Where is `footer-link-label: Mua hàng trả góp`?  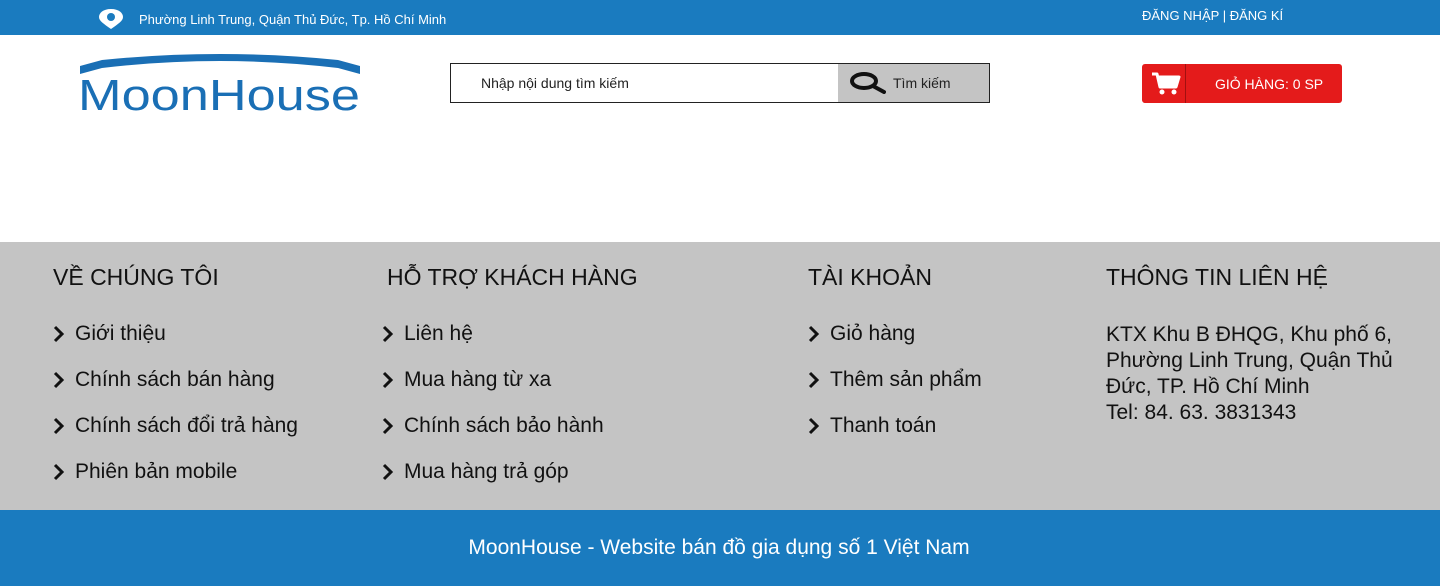
footer-link-label: Mua hàng trả góp is located at coordinates (486, 471).